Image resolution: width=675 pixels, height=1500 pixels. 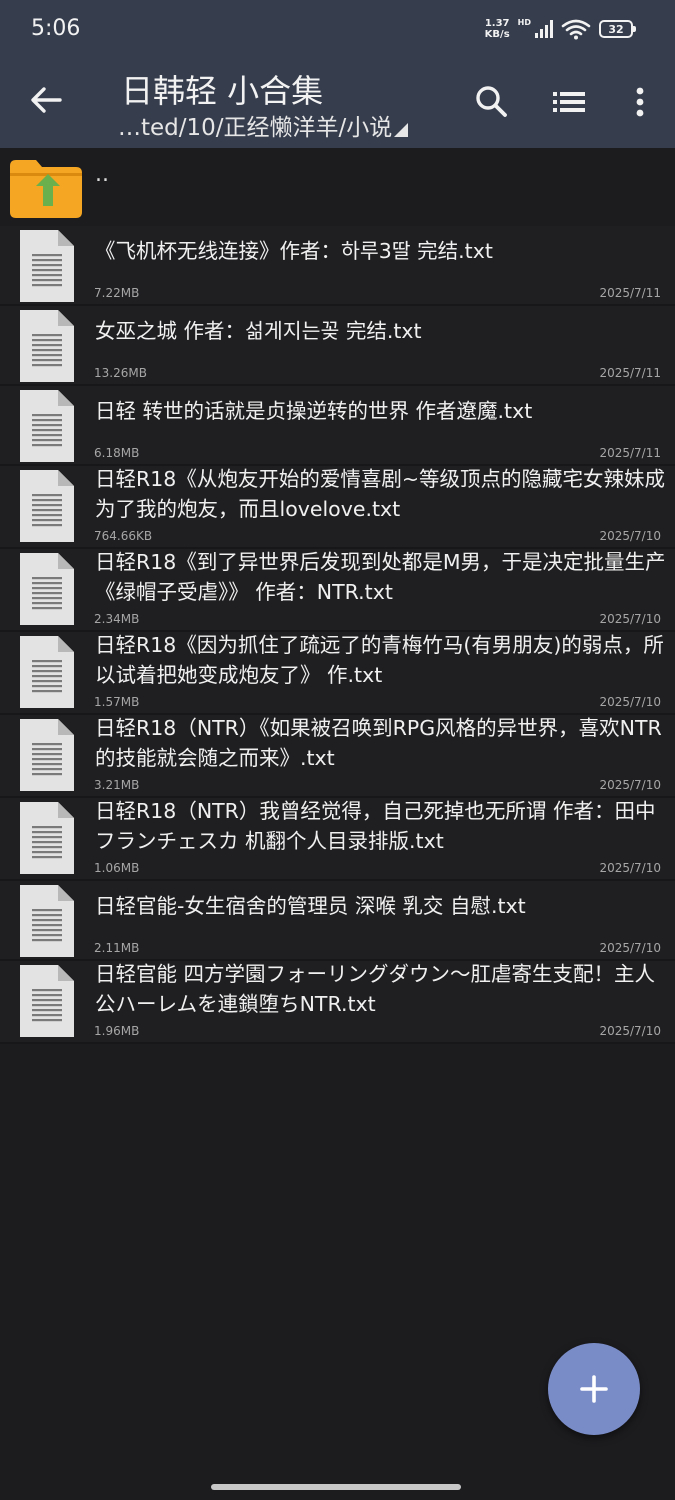 What do you see at coordinates (492, 102) in the screenshot?
I see `search-icon` at bounding box center [492, 102].